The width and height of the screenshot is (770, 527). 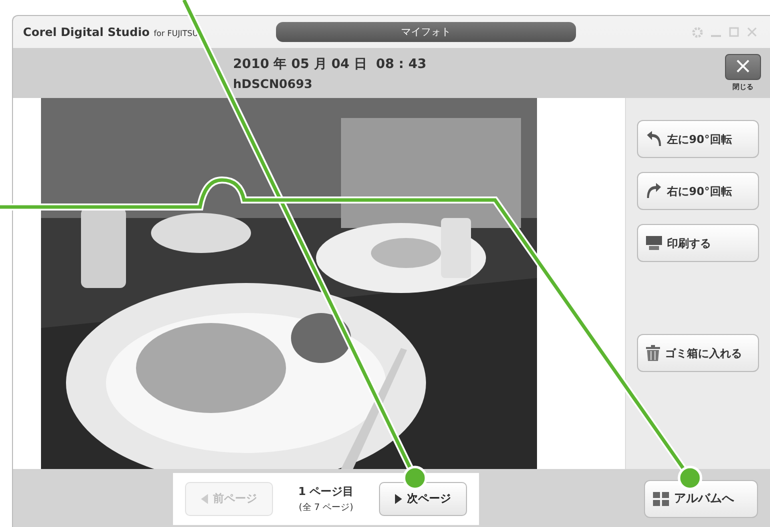 I want to click on current-page: 1 ページ目, so click(x=326, y=491).